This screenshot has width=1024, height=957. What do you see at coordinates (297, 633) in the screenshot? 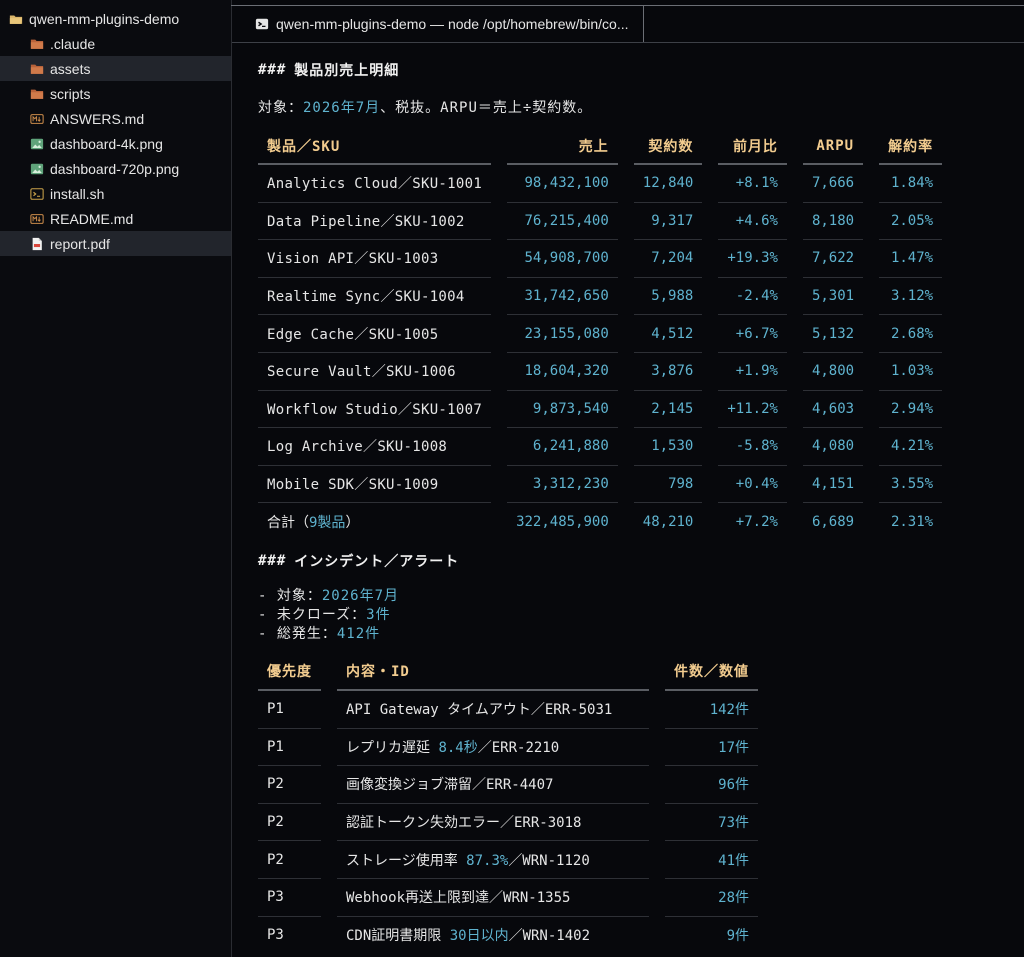
I see `bullet-key: - 総発生：` at bounding box center [297, 633].